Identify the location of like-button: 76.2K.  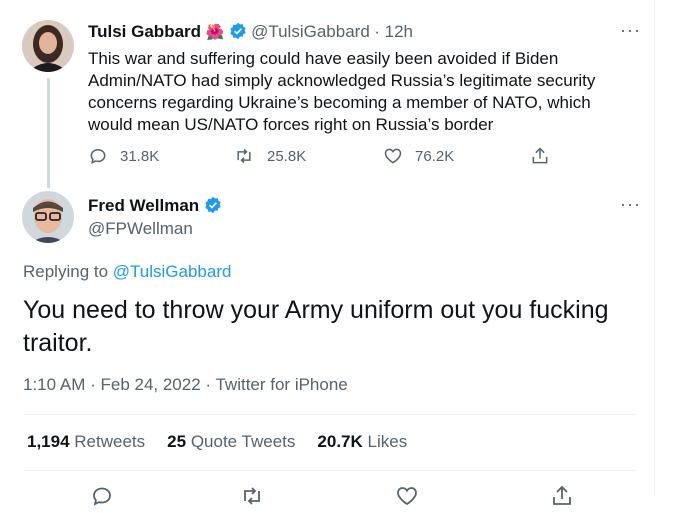
(418, 156).